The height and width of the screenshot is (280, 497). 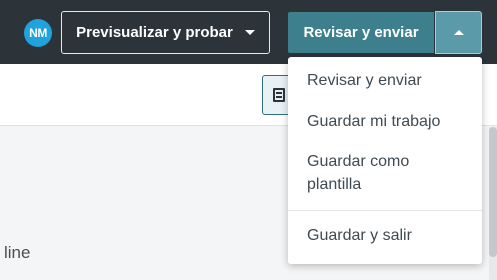 What do you see at coordinates (38, 33) in the screenshot?
I see `avatar: NM` at bounding box center [38, 33].